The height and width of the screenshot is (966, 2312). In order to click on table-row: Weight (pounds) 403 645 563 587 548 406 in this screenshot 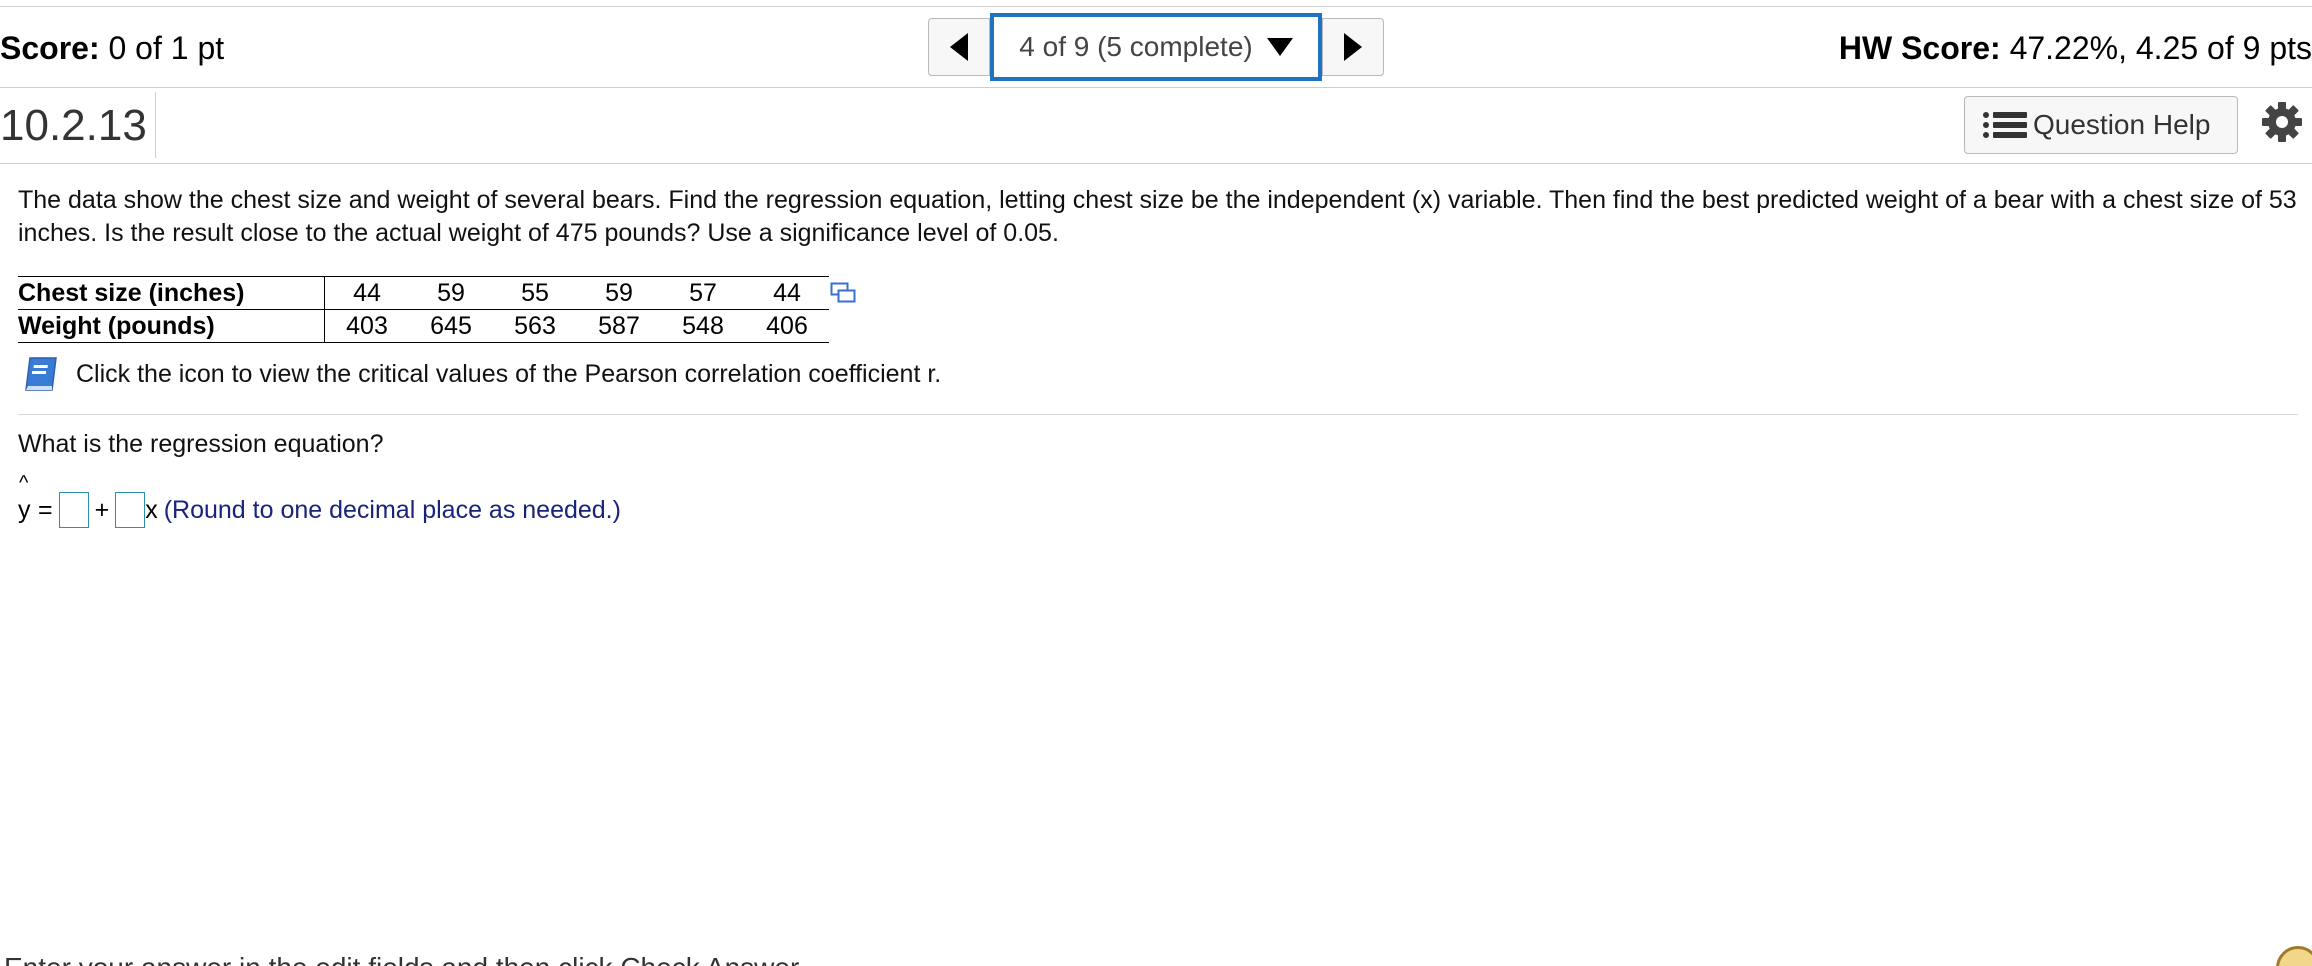, I will do `click(423, 326)`.